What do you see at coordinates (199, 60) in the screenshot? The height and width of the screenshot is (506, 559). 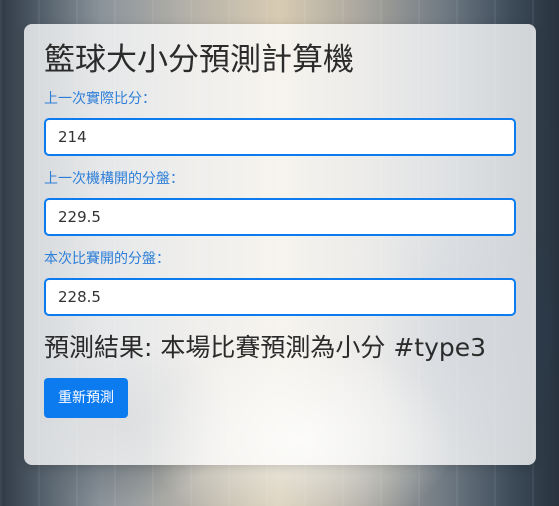 I see `page-title: 籃球大小分預測計算機` at bounding box center [199, 60].